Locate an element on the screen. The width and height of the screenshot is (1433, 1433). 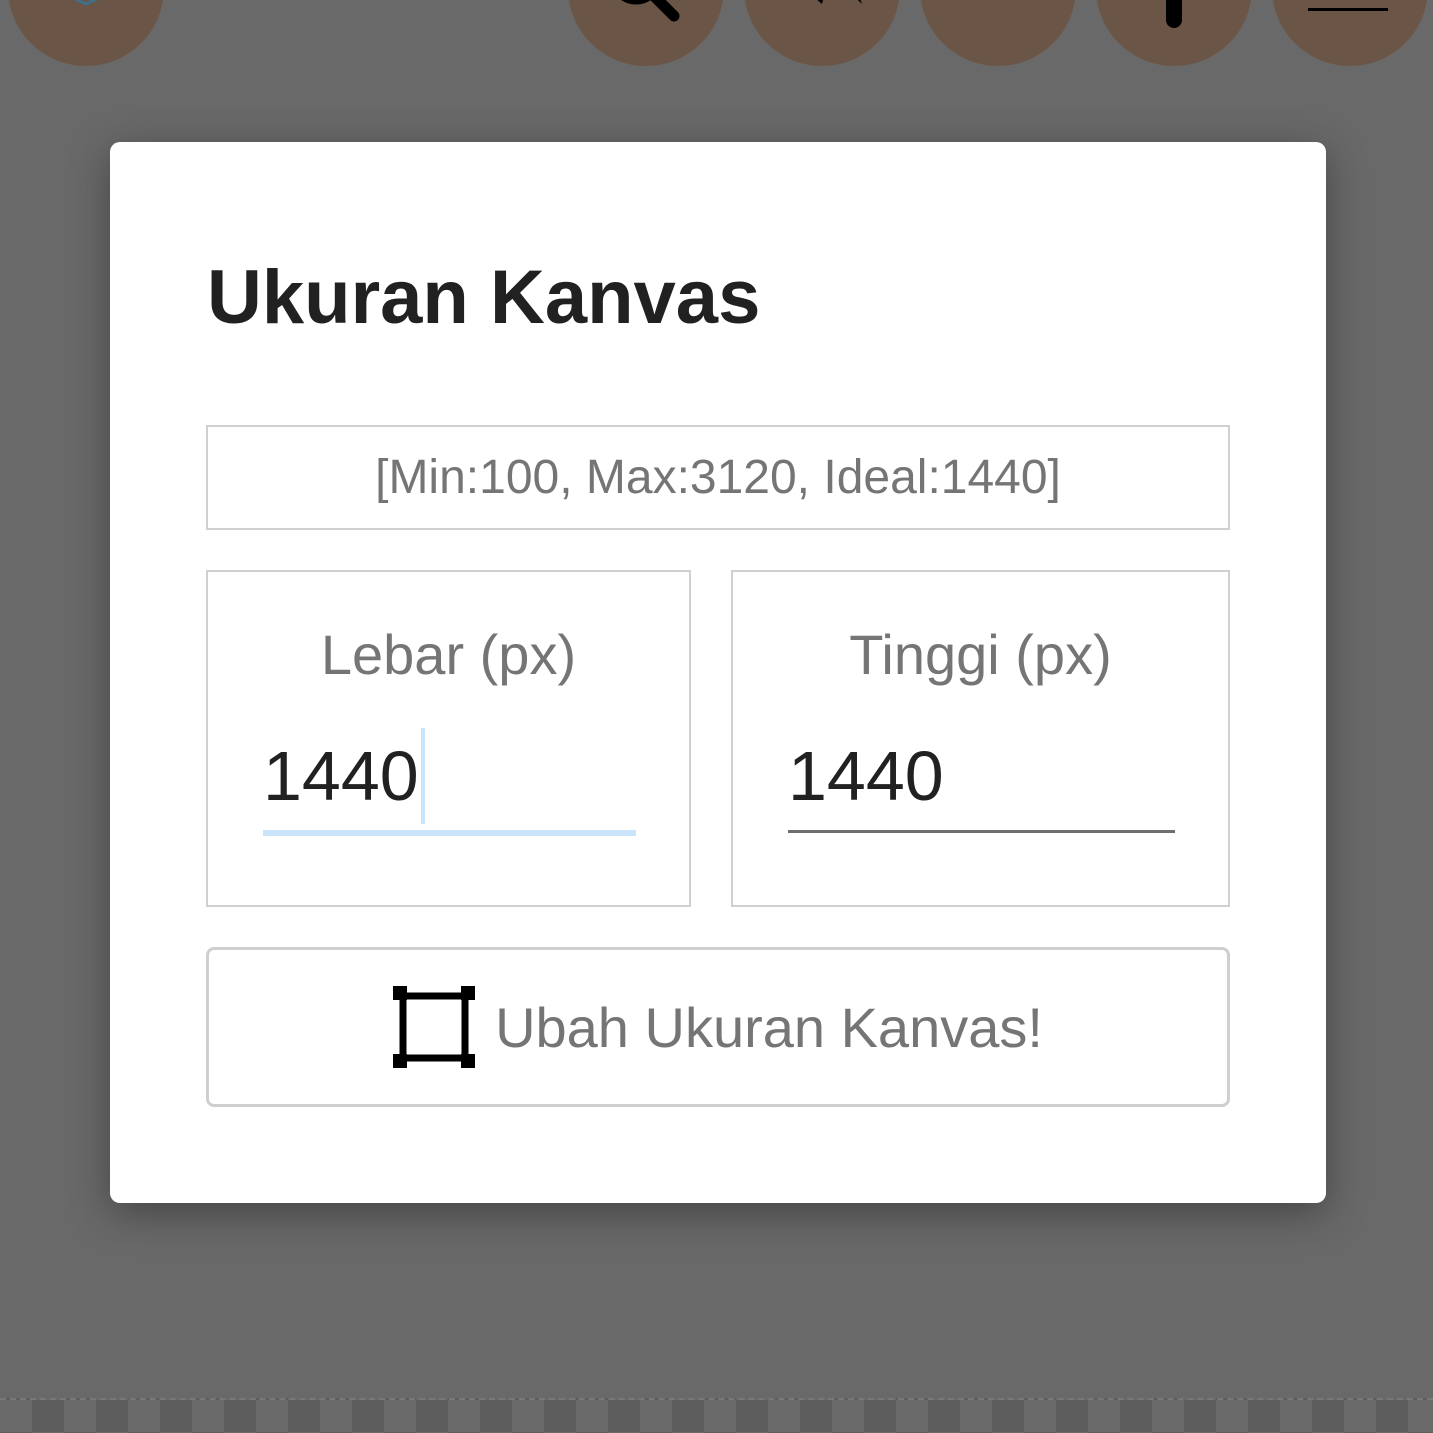
search-icon is located at coordinates (650, 11).